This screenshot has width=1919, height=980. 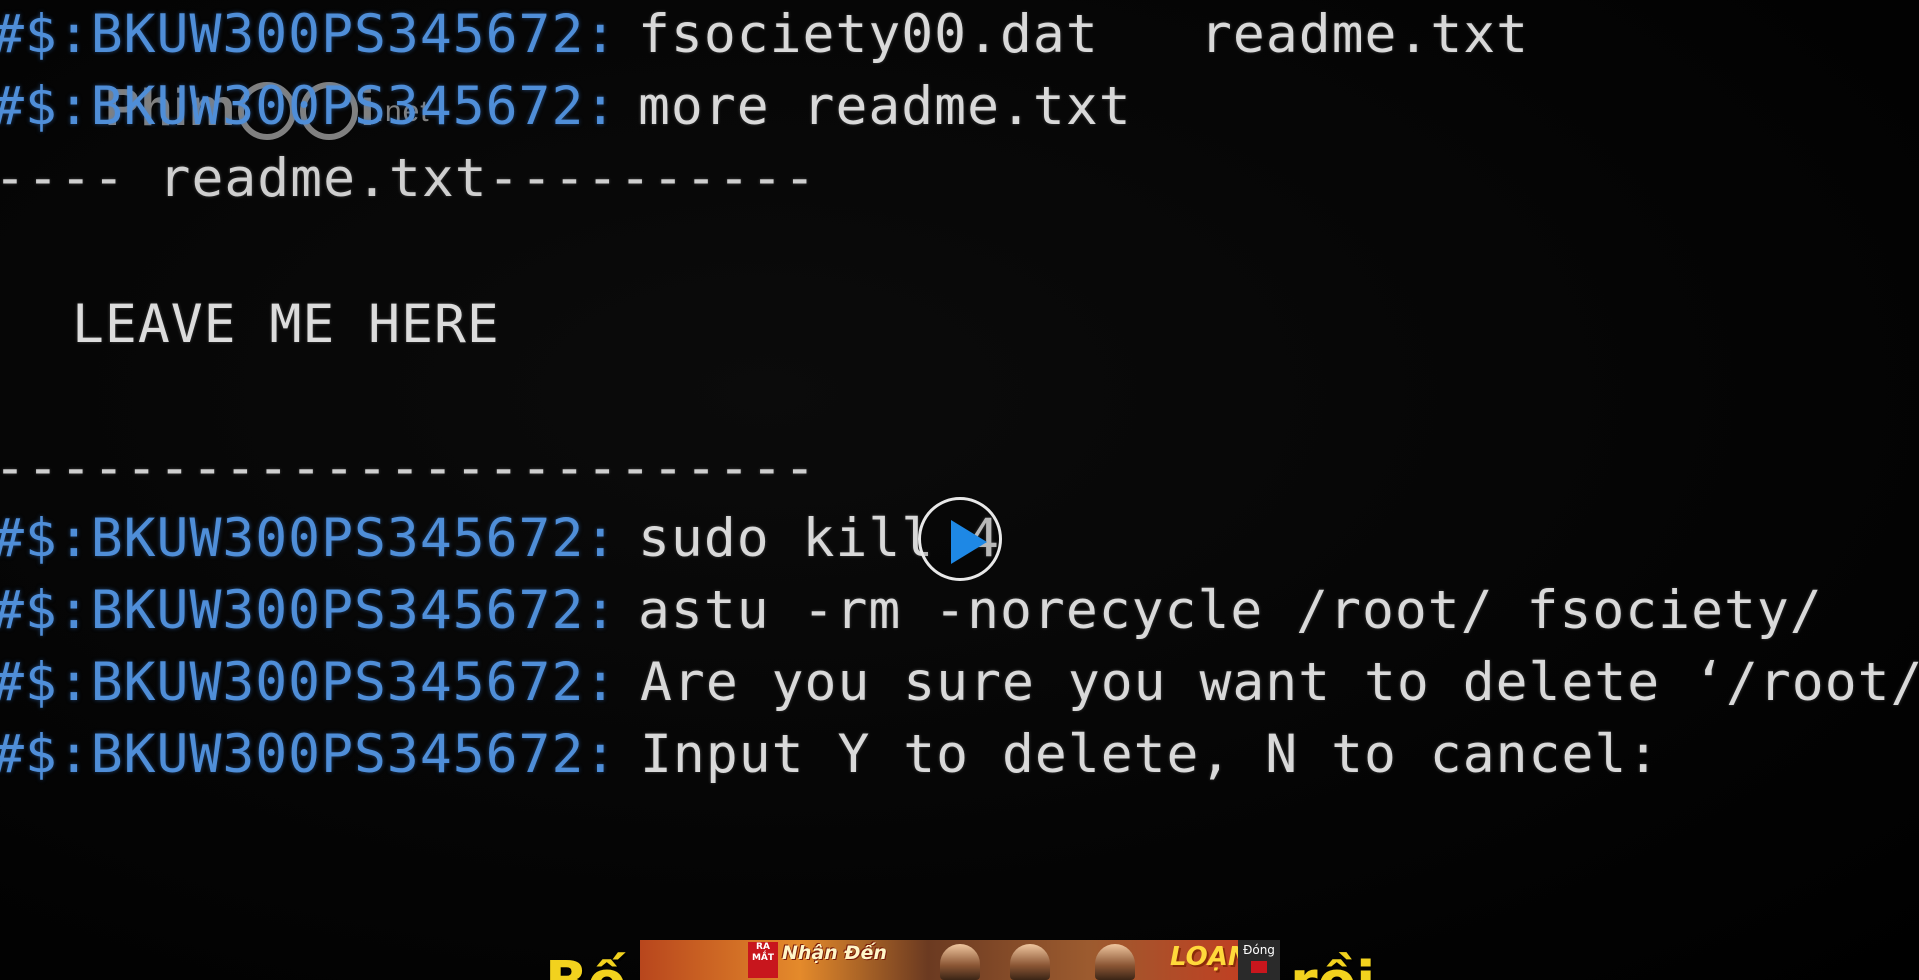 What do you see at coordinates (1365, 34) in the screenshot?
I see `file-readme-txt: readme.txt` at bounding box center [1365, 34].